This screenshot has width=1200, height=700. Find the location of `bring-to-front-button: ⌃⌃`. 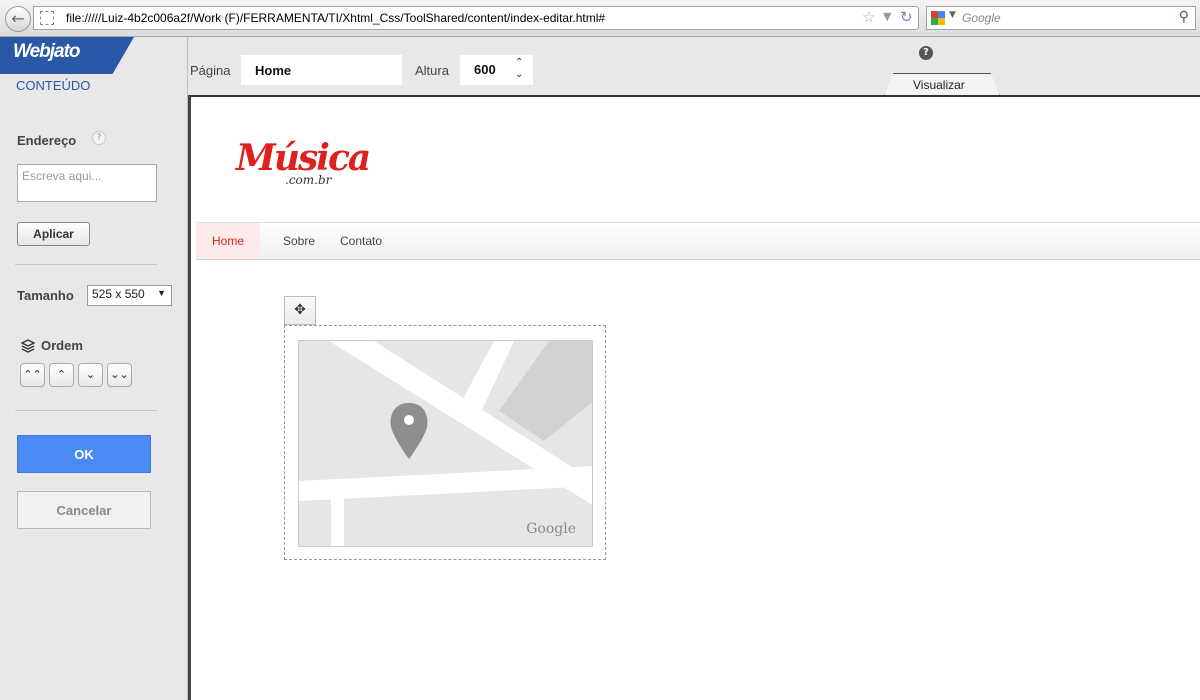

bring-to-front-button: ⌃⌃ is located at coordinates (32, 375).